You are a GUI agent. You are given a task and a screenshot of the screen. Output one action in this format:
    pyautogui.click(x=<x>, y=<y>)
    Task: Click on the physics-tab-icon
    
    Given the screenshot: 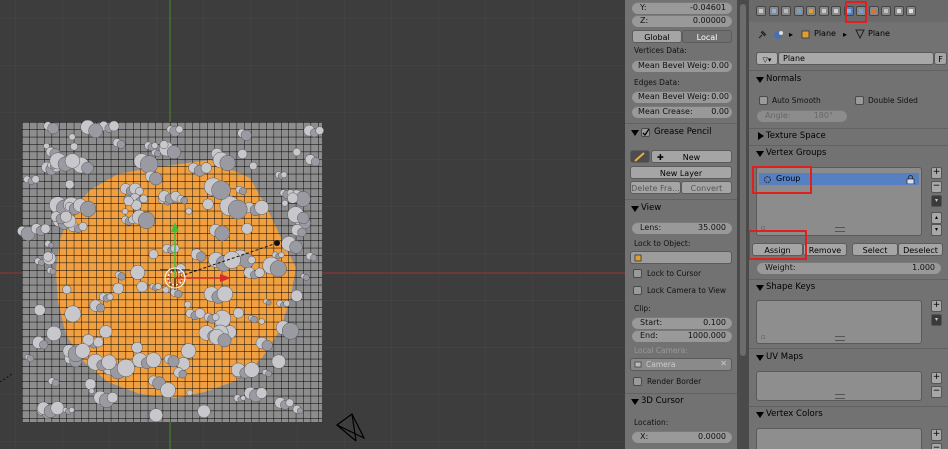 What is the action you would take?
    pyautogui.click(x=898, y=11)
    